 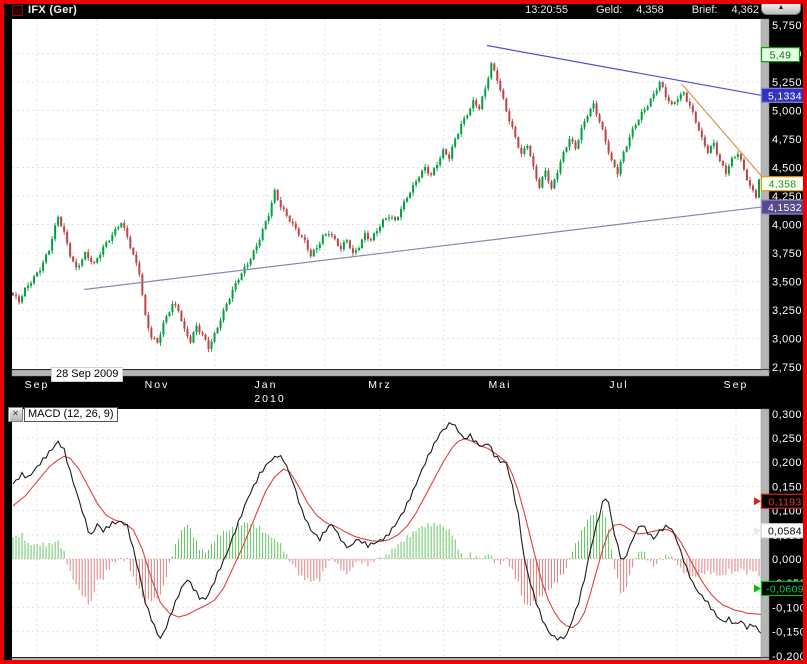 I want to click on price-badge-00609: -0,0609, so click(x=778, y=588).